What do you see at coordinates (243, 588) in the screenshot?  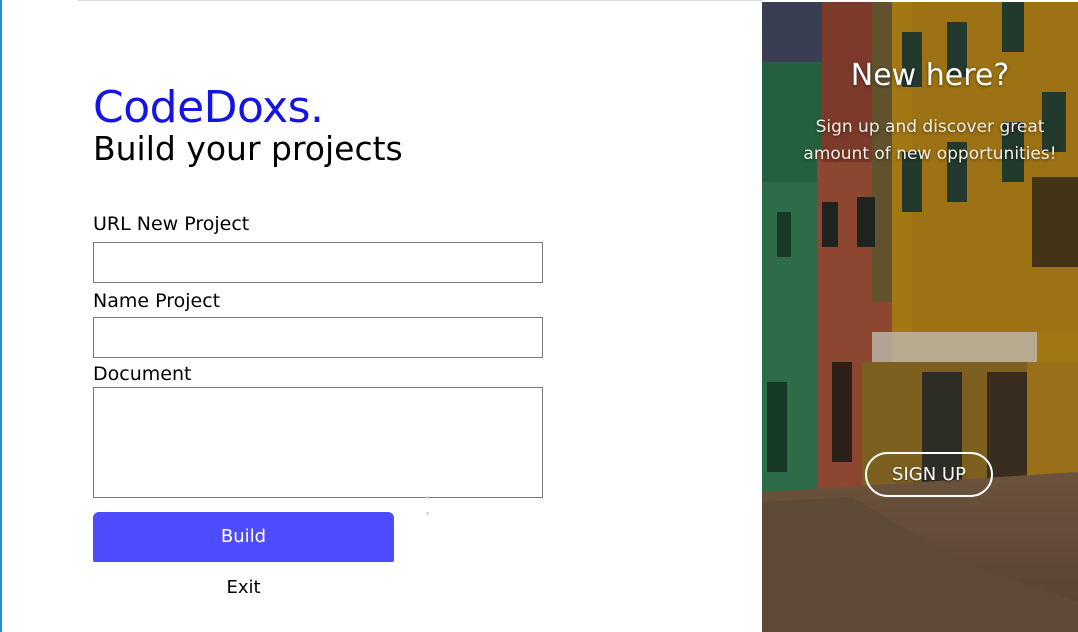 I see `exit-link: Exit` at bounding box center [243, 588].